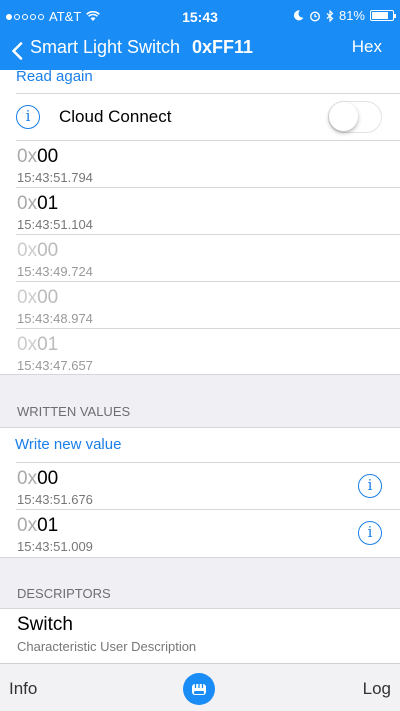 Image resolution: width=400 pixels, height=711 pixels. Describe the element at coordinates (208, 164) in the screenshot. I see `read-value-row: 0x00 15:43:51.794` at that location.